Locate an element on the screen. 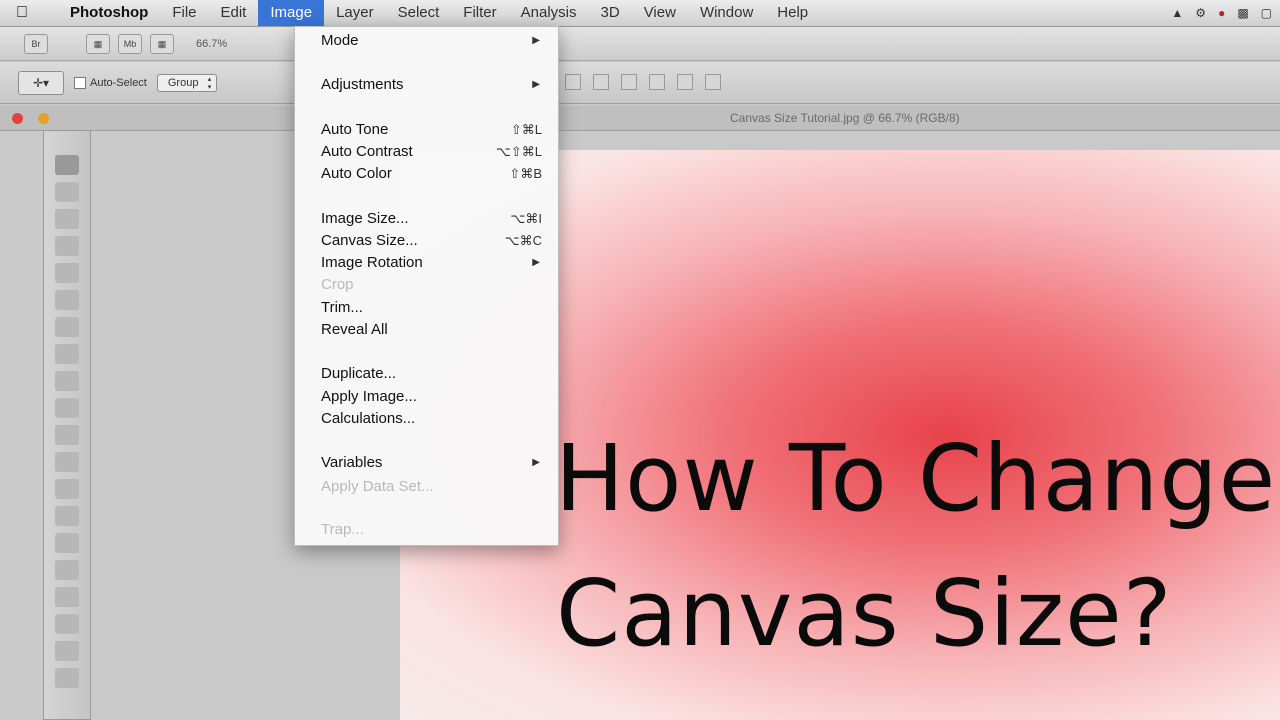  close-window-icon is located at coordinates (17, 118).